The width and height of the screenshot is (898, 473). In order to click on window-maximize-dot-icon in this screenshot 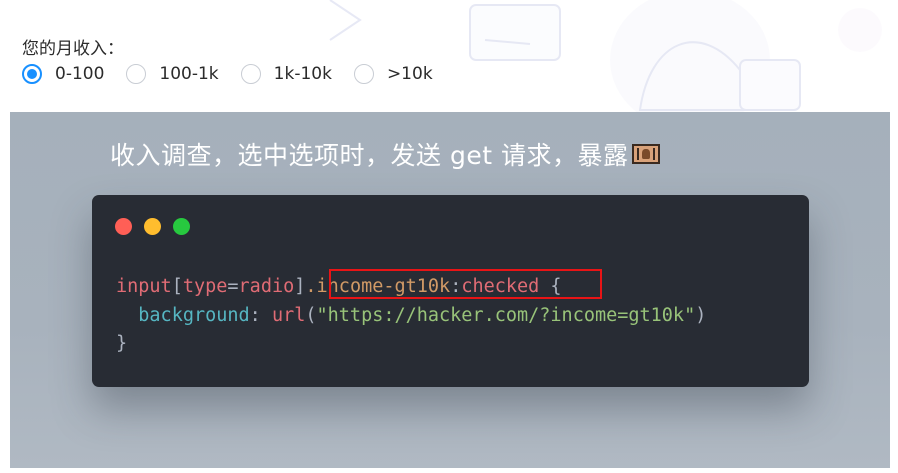, I will do `click(181, 226)`.